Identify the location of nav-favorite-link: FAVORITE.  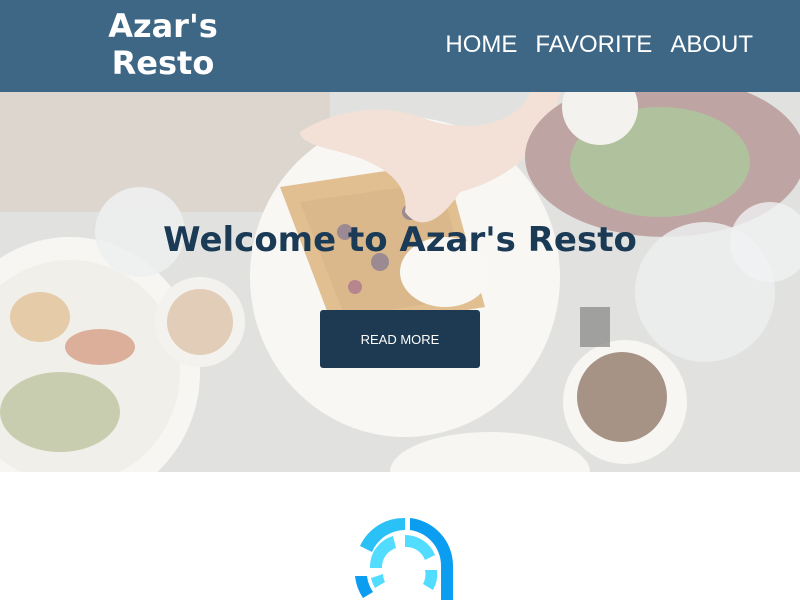
(593, 45).